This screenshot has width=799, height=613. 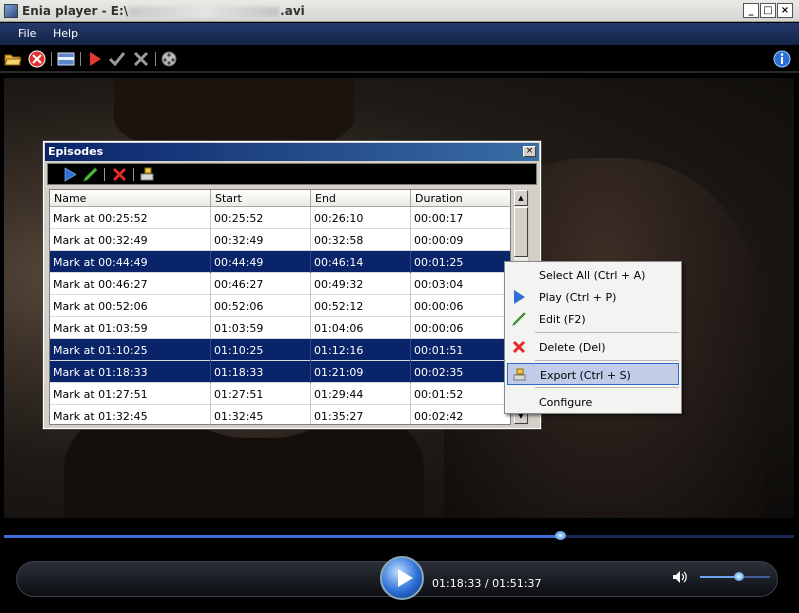 I want to click on menu-item-play: Play (Ctrl + P), so click(x=593, y=297).